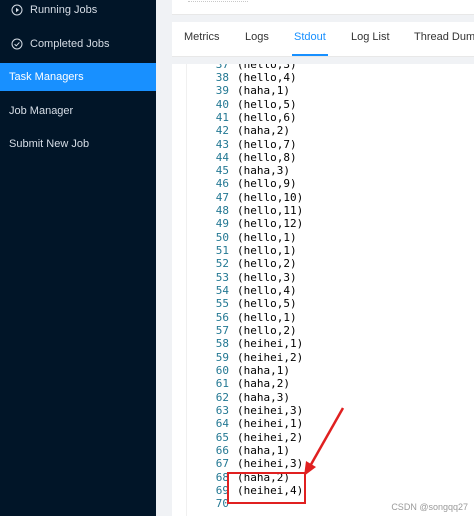 The width and height of the screenshot is (474, 516). What do you see at coordinates (222, 344) in the screenshot?
I see `line-number: 58` at bounding box center [222, 344].